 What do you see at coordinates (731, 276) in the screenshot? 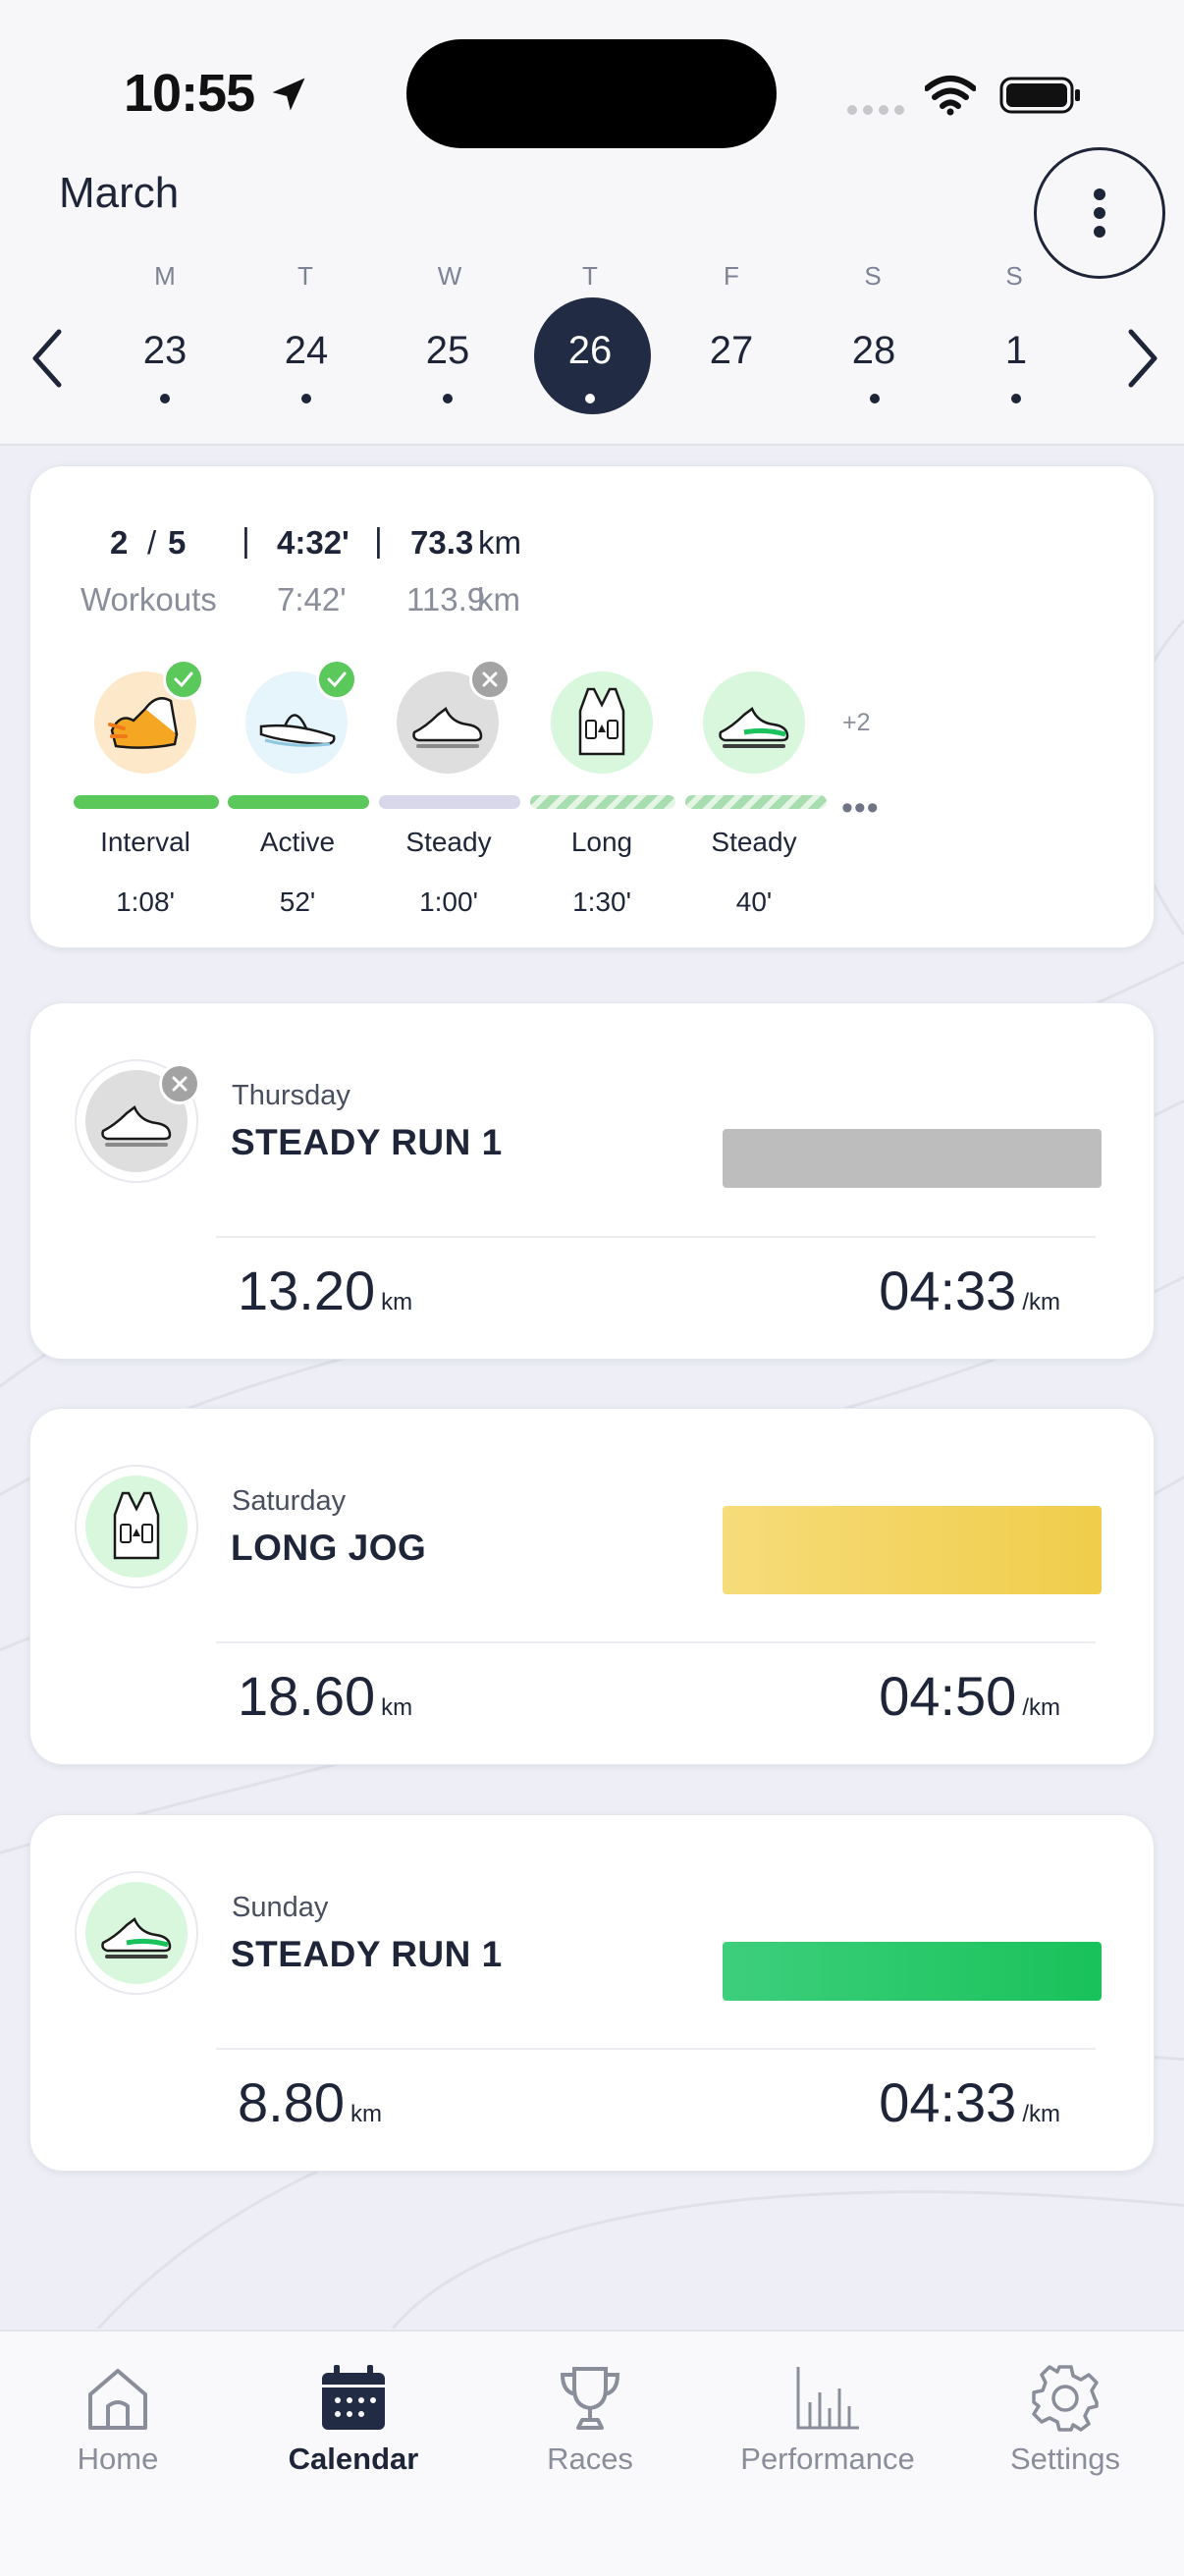
I see `weekday-label: F` at bounding box center [731, 276].